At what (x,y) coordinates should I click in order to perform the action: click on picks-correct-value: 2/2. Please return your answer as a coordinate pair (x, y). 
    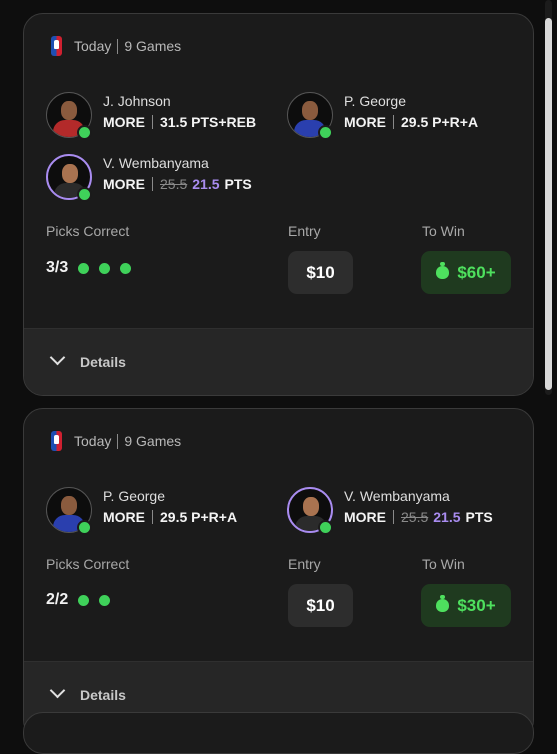
    Looking at the image, I should click on (57, 599).